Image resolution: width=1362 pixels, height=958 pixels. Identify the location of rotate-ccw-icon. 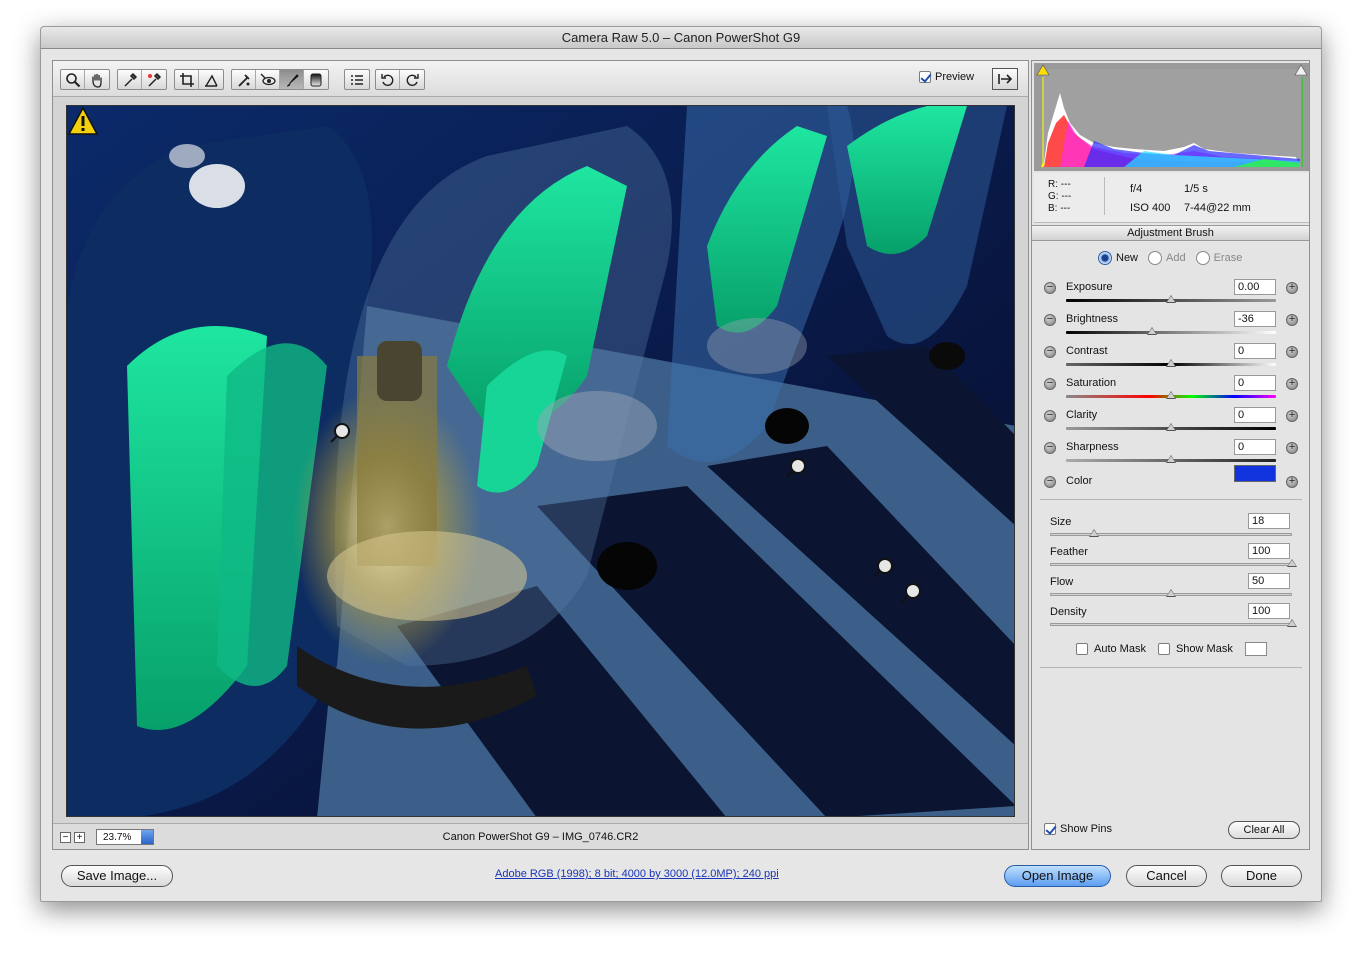
(388, 79).